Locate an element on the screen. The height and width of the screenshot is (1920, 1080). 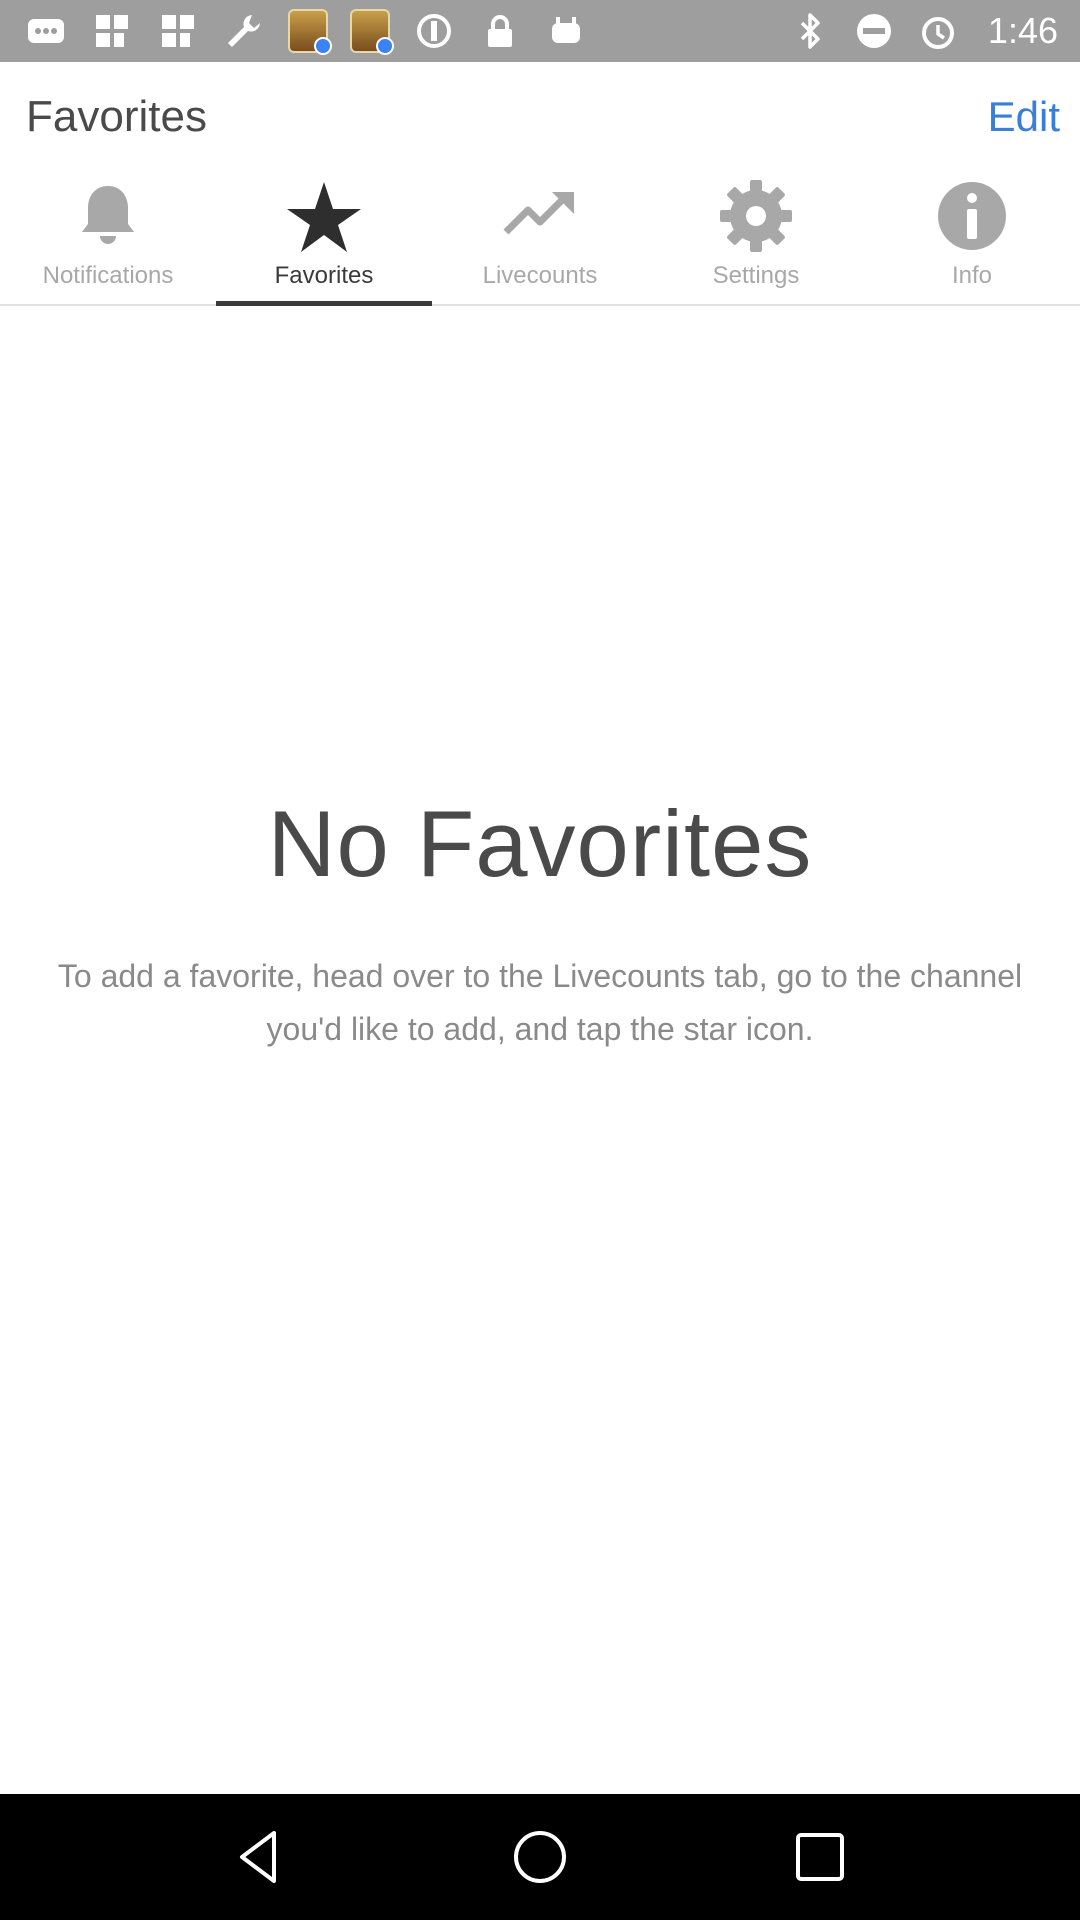
edit-button: Edit is located at coordinates (1024, 117).